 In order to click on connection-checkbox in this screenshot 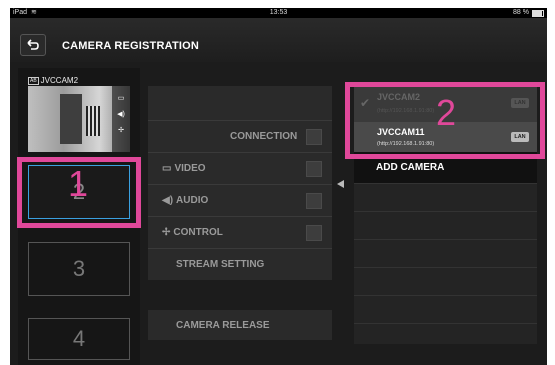, I will do `click(314, 137)`.